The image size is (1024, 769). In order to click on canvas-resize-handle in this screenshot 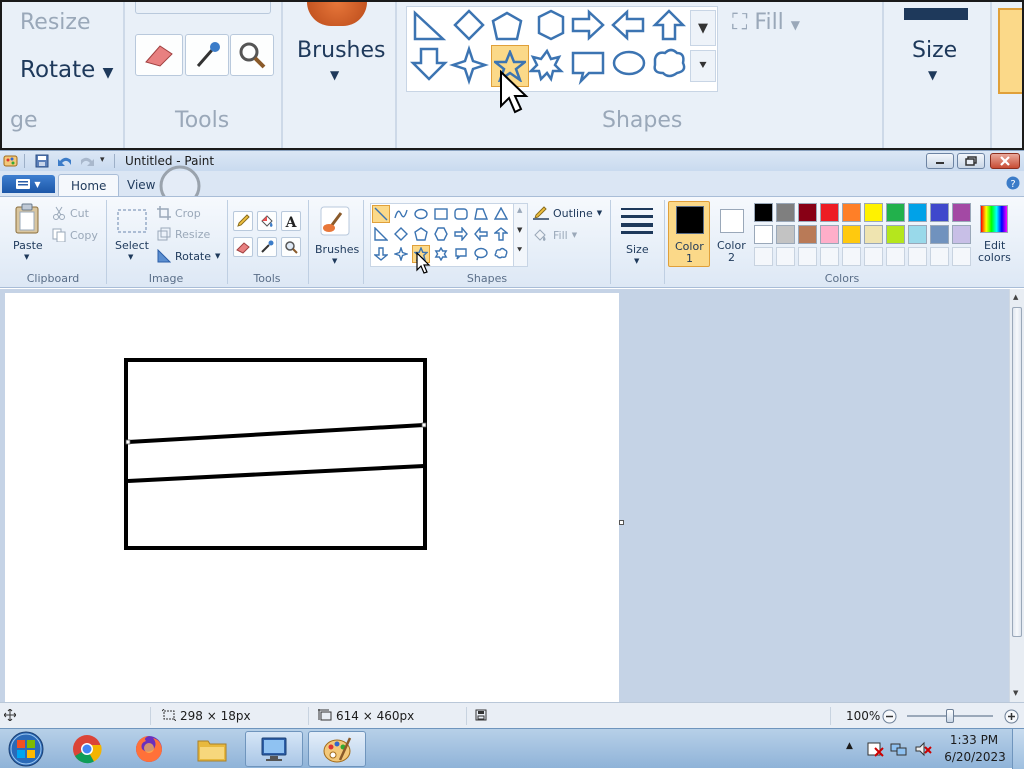, I will do `click(621, 522)`.